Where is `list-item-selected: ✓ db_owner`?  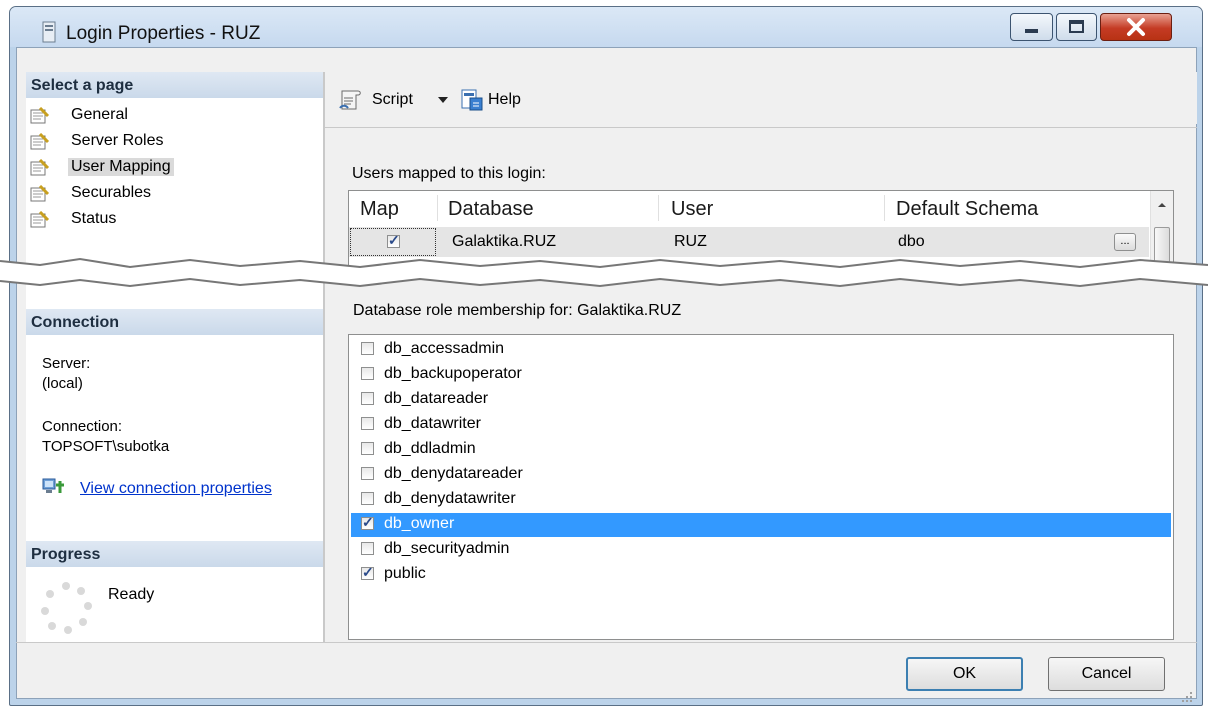 list-item-selected: ✓ db_owner is located at coordinates (761, 525).